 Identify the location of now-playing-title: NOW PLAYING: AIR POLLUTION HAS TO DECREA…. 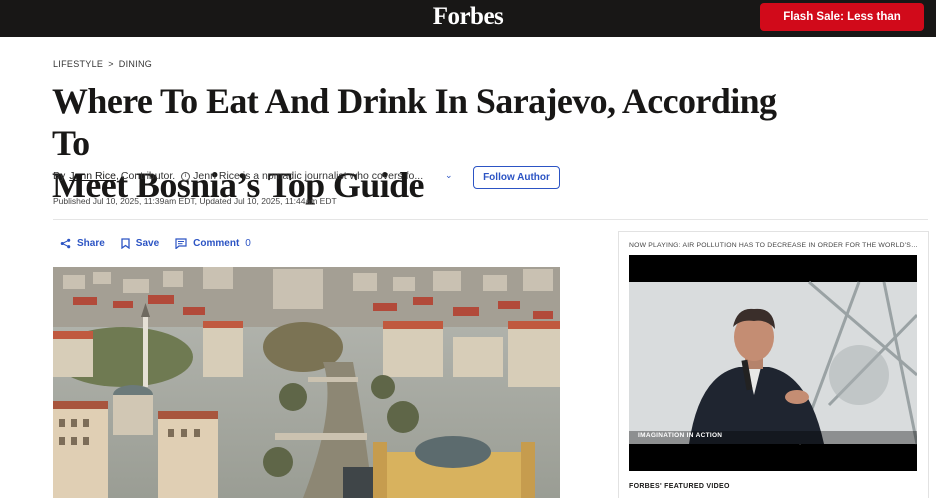
(774, 245).